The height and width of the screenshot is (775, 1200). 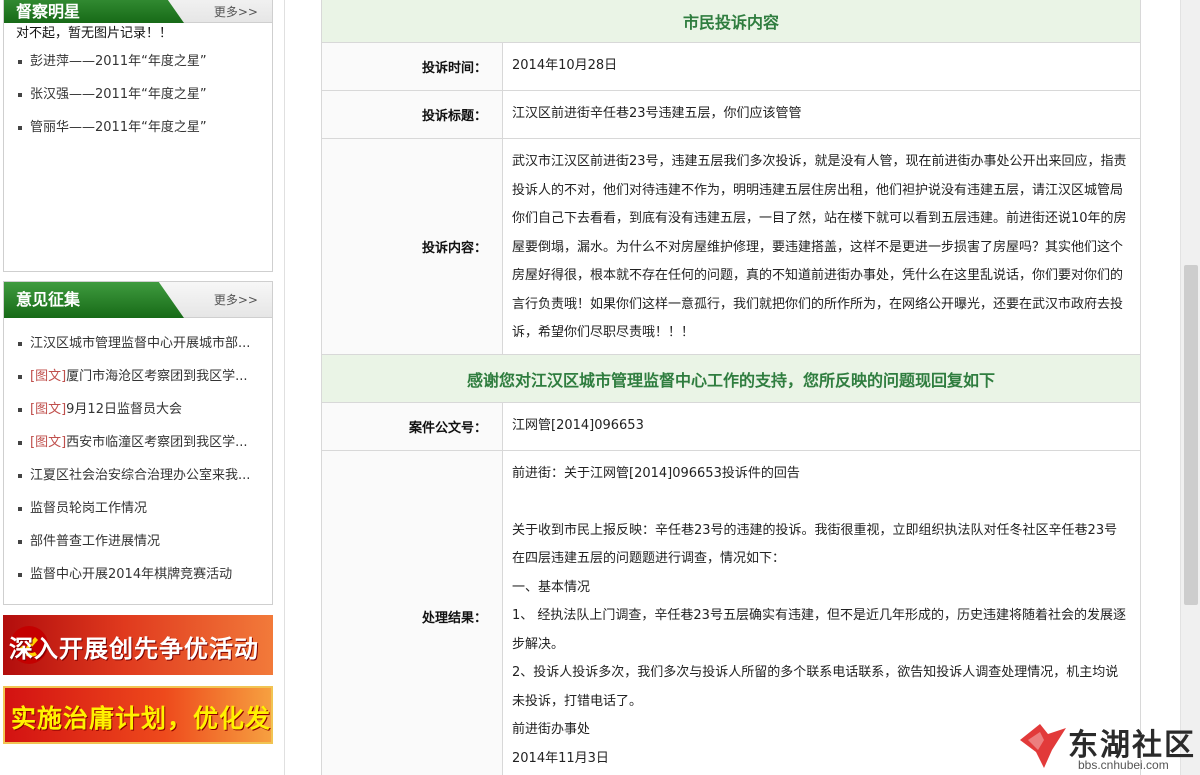 I want to click on opinion-more-link: 更多>>, so click(x=236, y=300).